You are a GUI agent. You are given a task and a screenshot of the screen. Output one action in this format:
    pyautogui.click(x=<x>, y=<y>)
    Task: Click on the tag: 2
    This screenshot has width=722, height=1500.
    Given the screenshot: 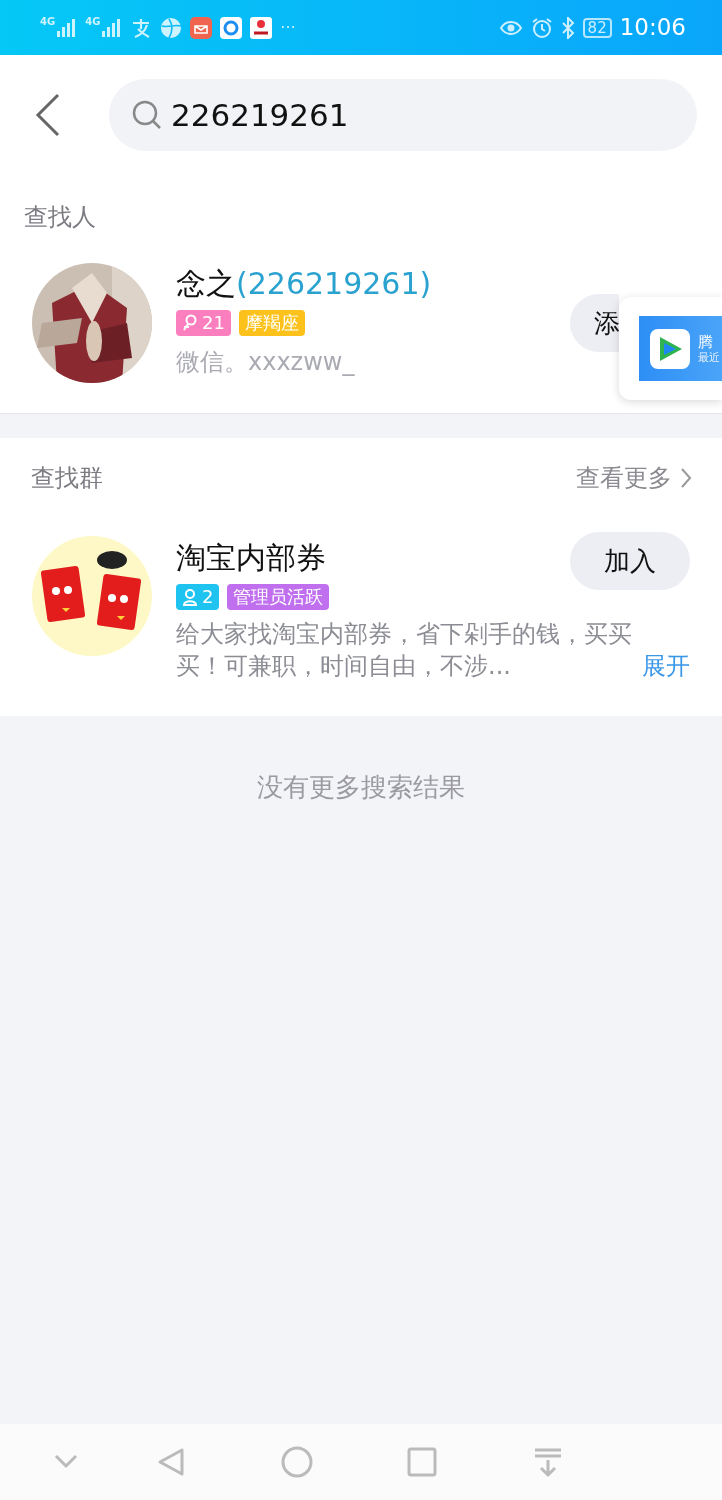 What is the action you would take?
    pyautogui.click(x=198, y=597)
    